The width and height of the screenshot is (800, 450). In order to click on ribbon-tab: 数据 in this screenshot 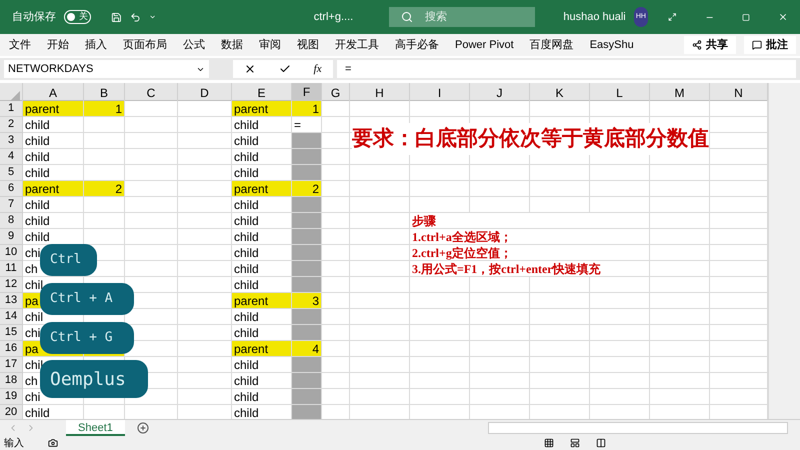, I will do `click(232, 45)`.